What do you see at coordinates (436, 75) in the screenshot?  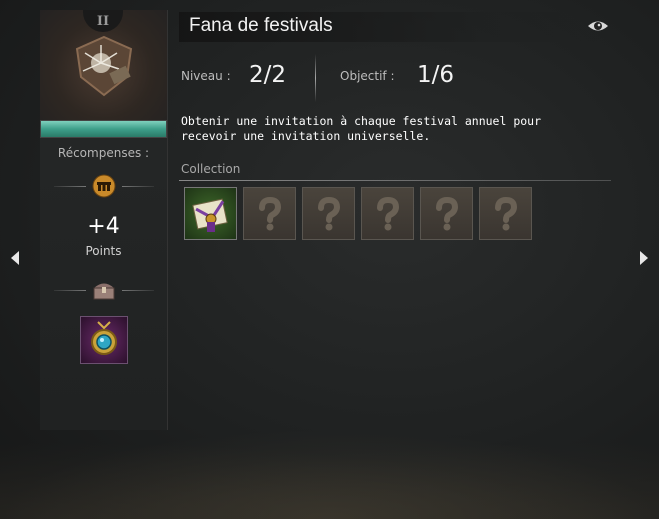 I see `objective-value: 1/6` at bounding box center [436, 75].